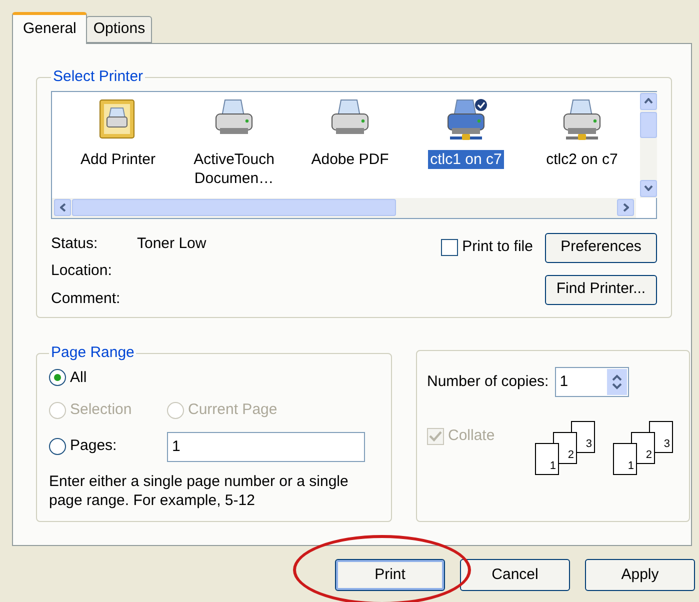 The image size is (699, 602). What do you see at coordinates (233, 410) in the screenshot?
I see `radio-label: Current Page` at bounding box center [233, 410].